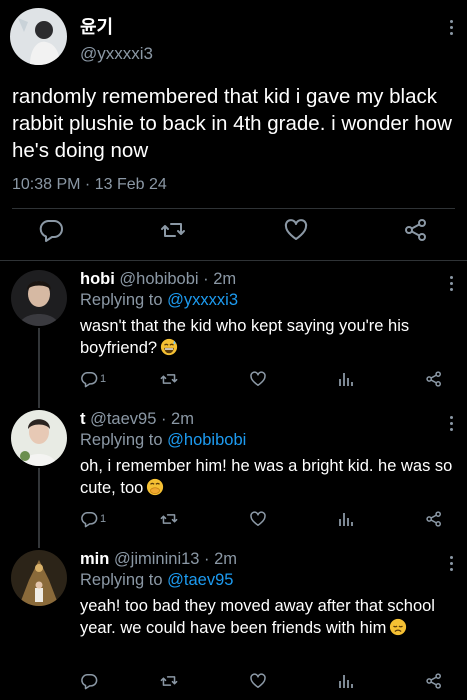  What do you see at coordinates (177, 279) in the screenshot?
I see `reply-author-handle: @hobibobi · 2m` at bounding box center [177, 279].